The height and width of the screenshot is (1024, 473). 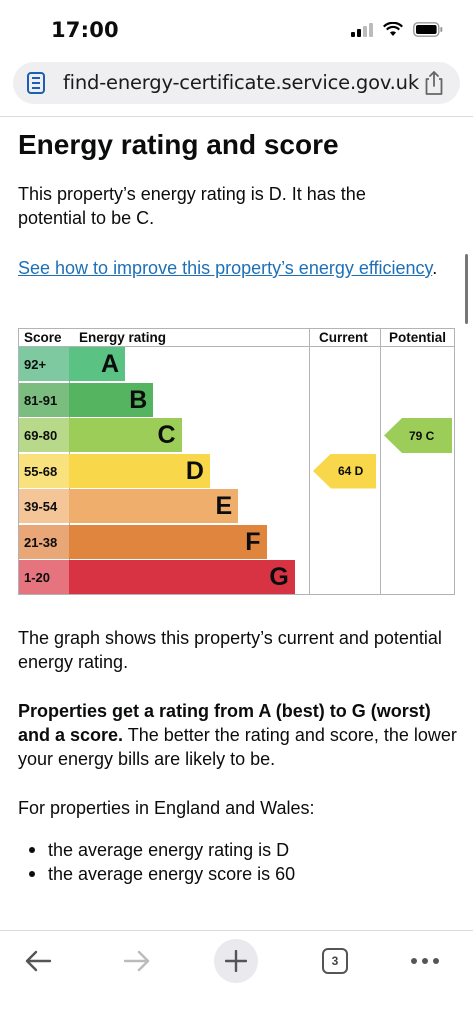 I want to click on back-button, so click(x=38, y=961).